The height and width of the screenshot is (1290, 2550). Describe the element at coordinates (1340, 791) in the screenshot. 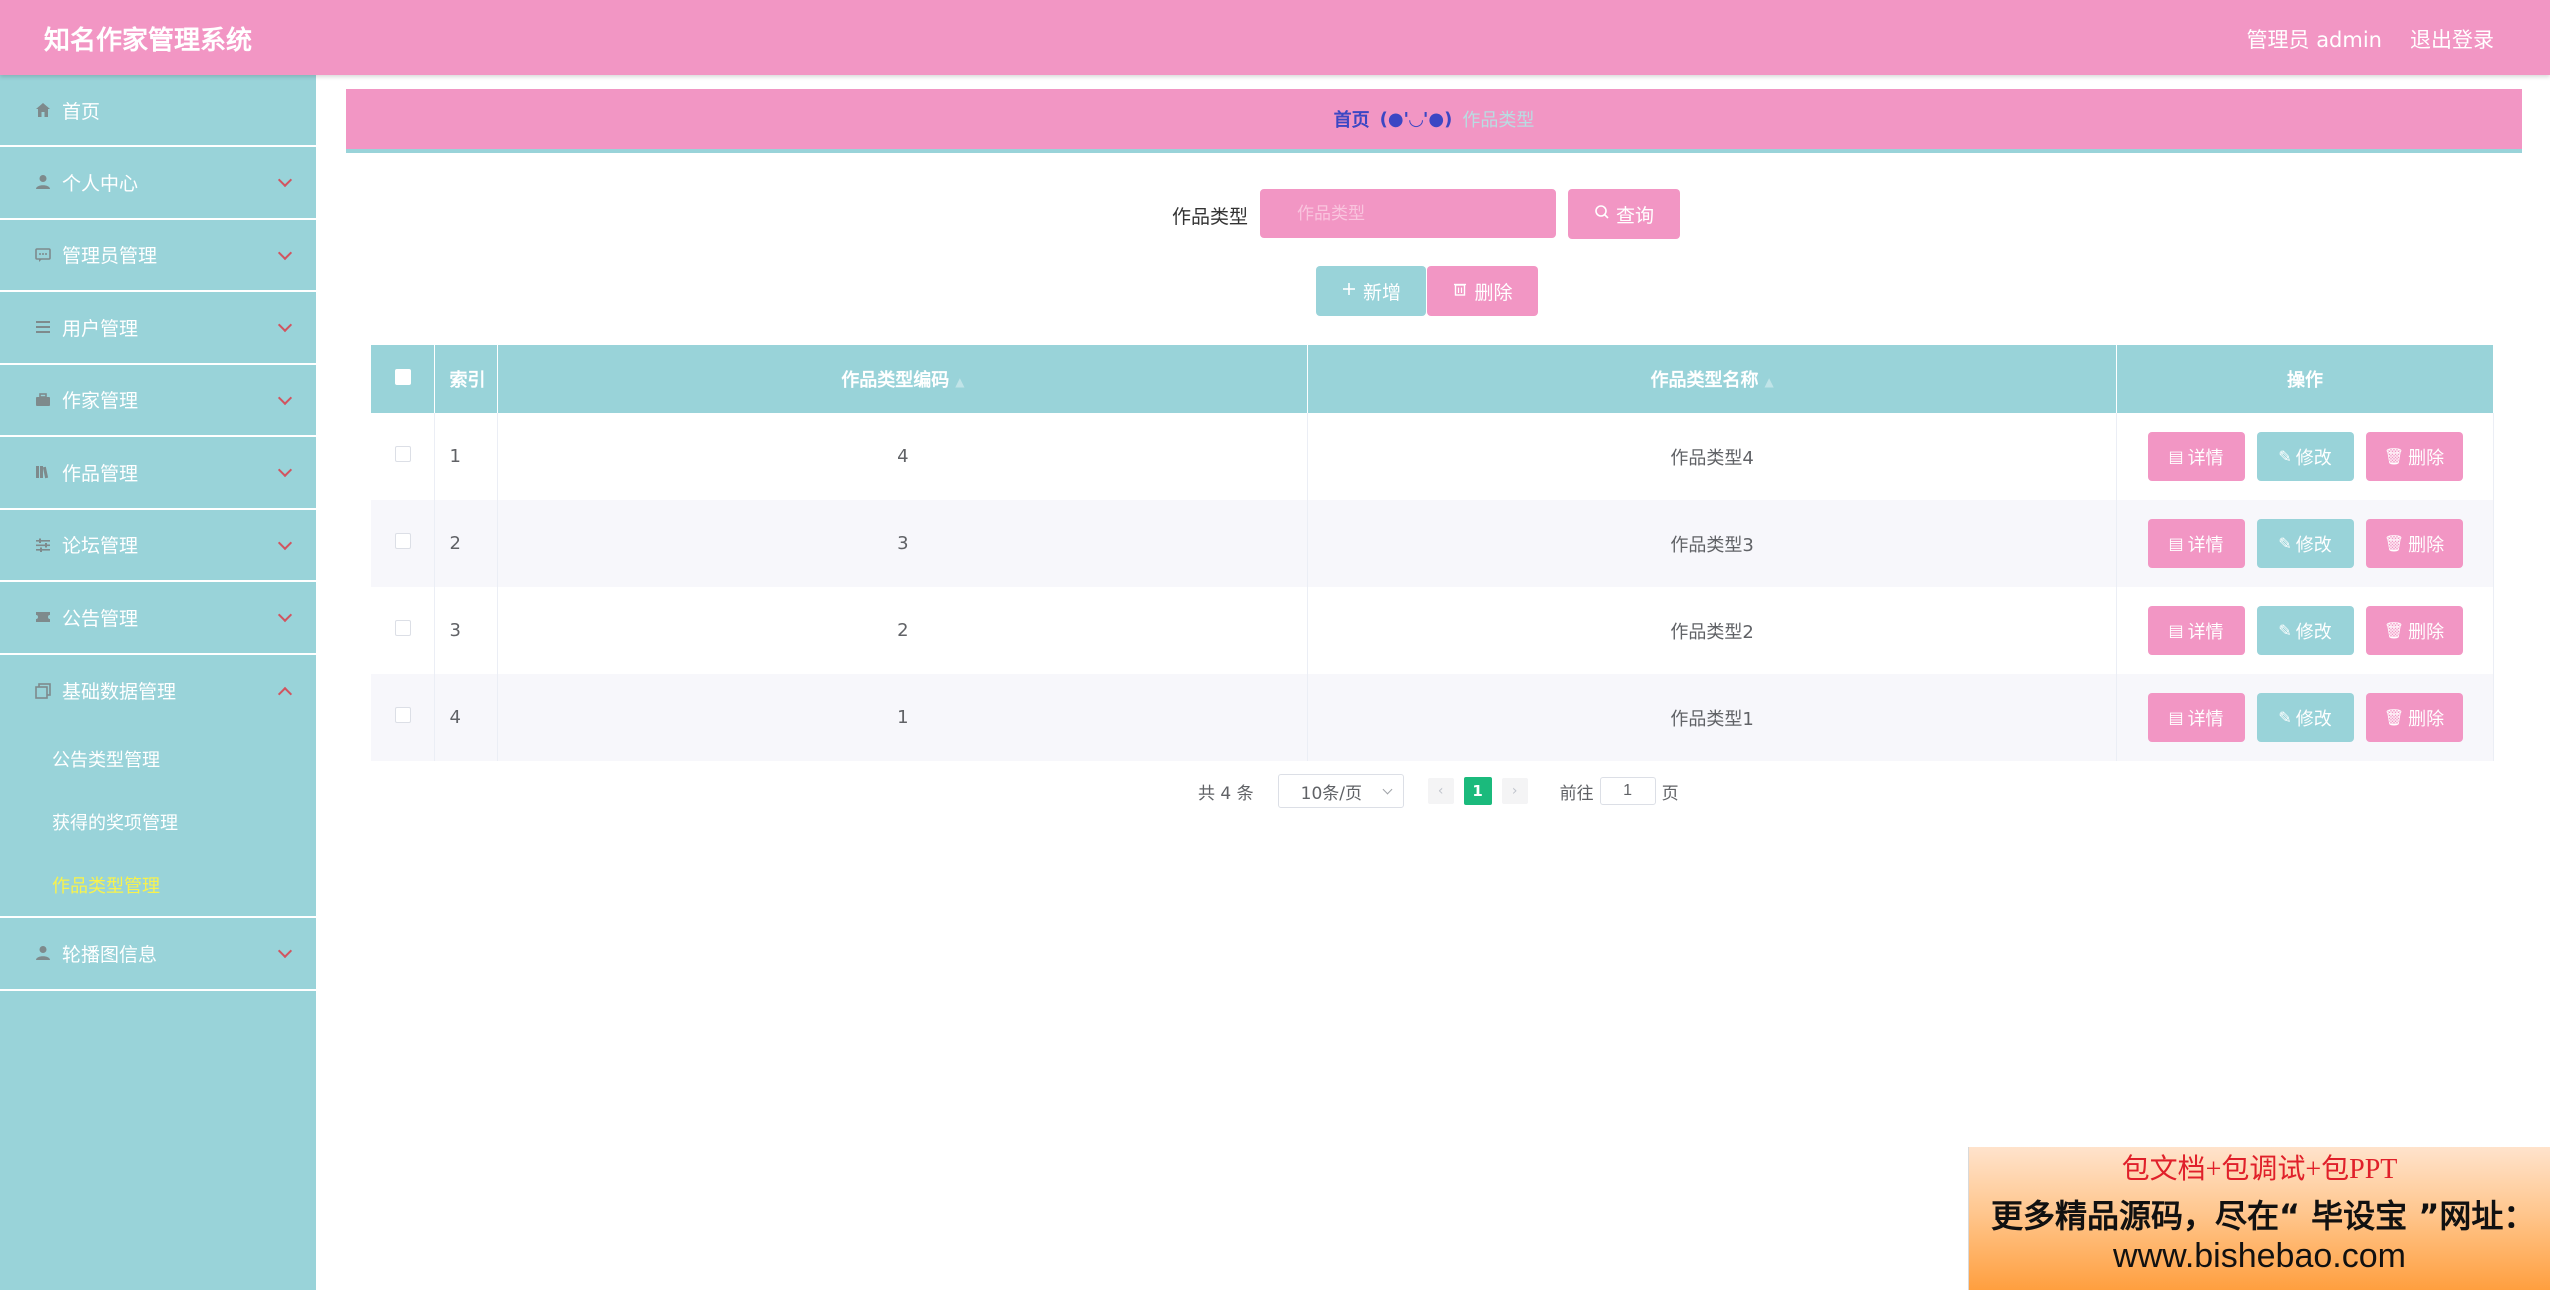

I see `page-size-select: 10条/页` at that location.